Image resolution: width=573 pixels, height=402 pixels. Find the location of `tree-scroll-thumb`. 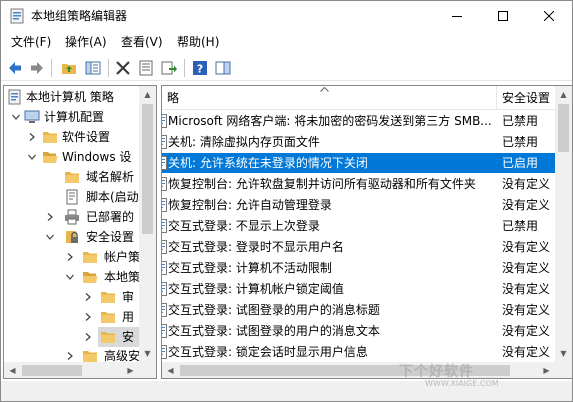

tree-scroll-thumb is located at coordinates (147, 169).